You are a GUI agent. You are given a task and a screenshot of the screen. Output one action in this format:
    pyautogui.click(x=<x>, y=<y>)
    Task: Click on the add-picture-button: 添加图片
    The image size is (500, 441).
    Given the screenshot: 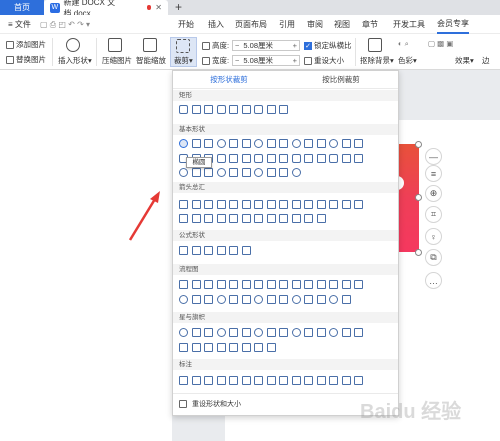 What is the action you would take?
    pyautogui.click(x=26, y=44)
    